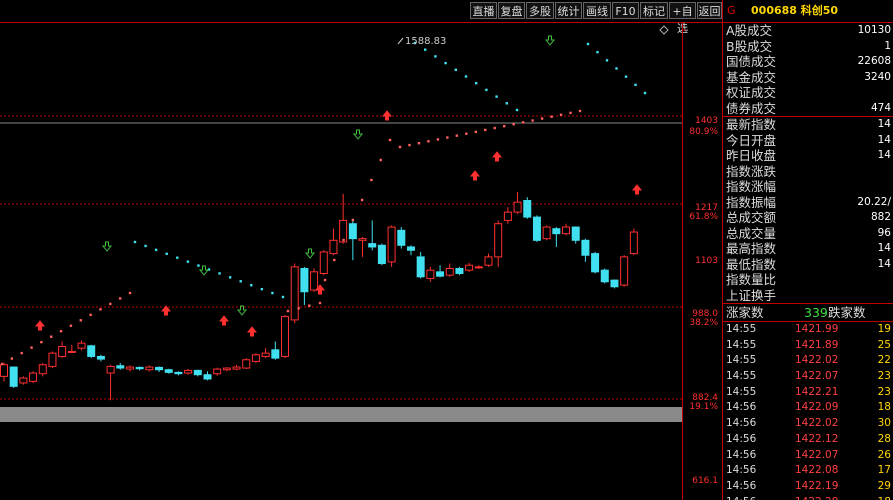 The image size is (893, 500). I want to click on axis-label: 80.9%, so click(703, 132).